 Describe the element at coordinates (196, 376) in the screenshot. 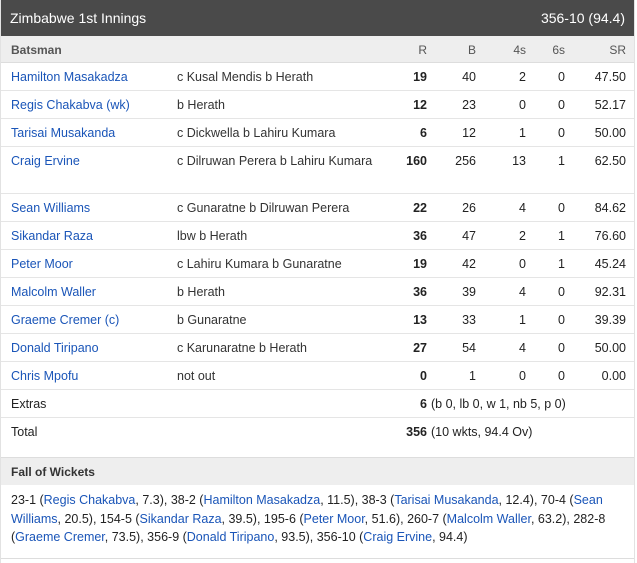

I see `dismissal: not out` at that location.